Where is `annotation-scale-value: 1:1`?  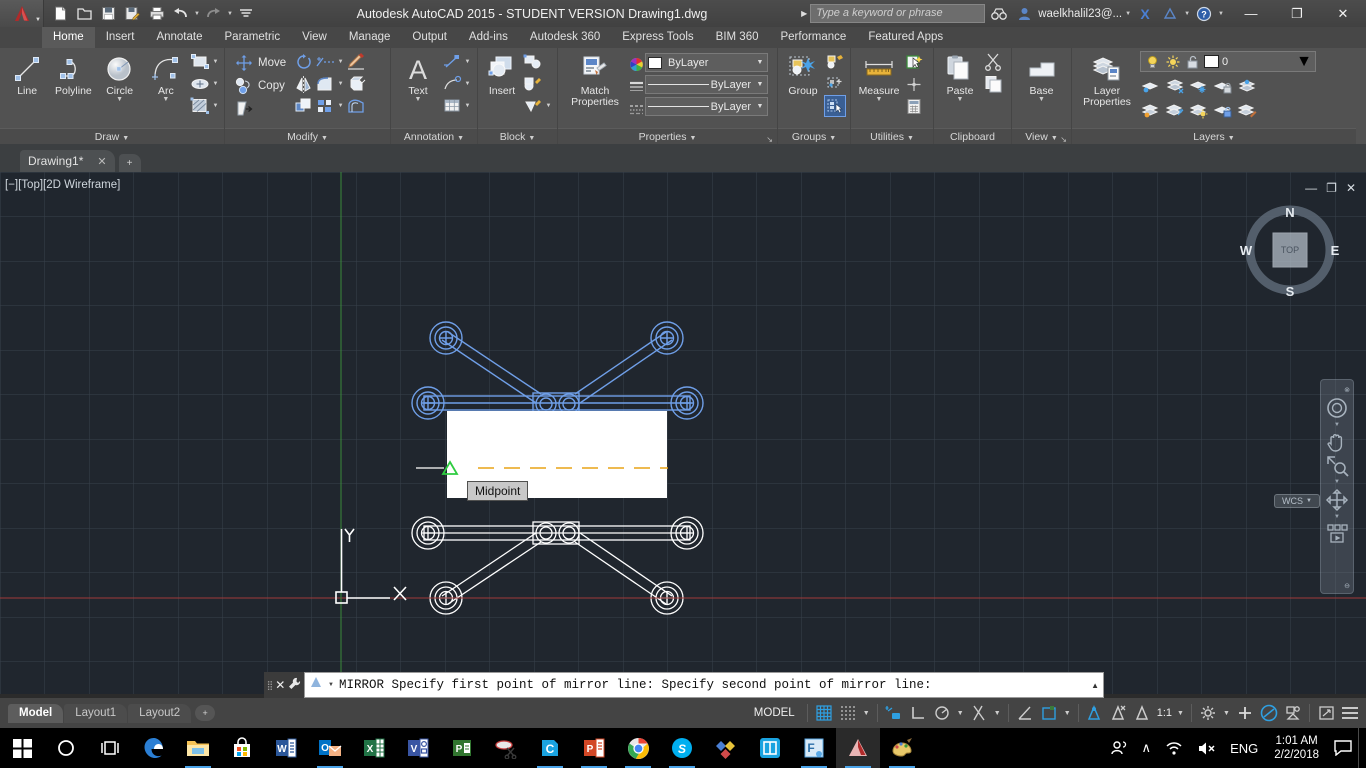
annotation-scale-value: 1:1 is located at coordinates (1164, 713).